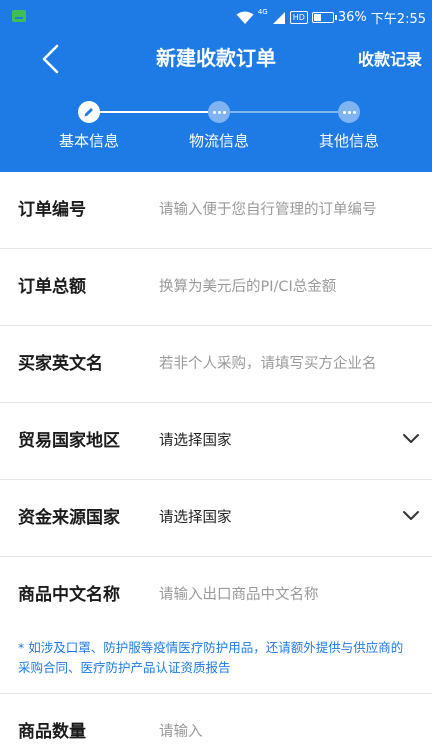 This screenshot has height=746, width=432. I want to click on step-label-other: 其他信息, so click(349, 141).